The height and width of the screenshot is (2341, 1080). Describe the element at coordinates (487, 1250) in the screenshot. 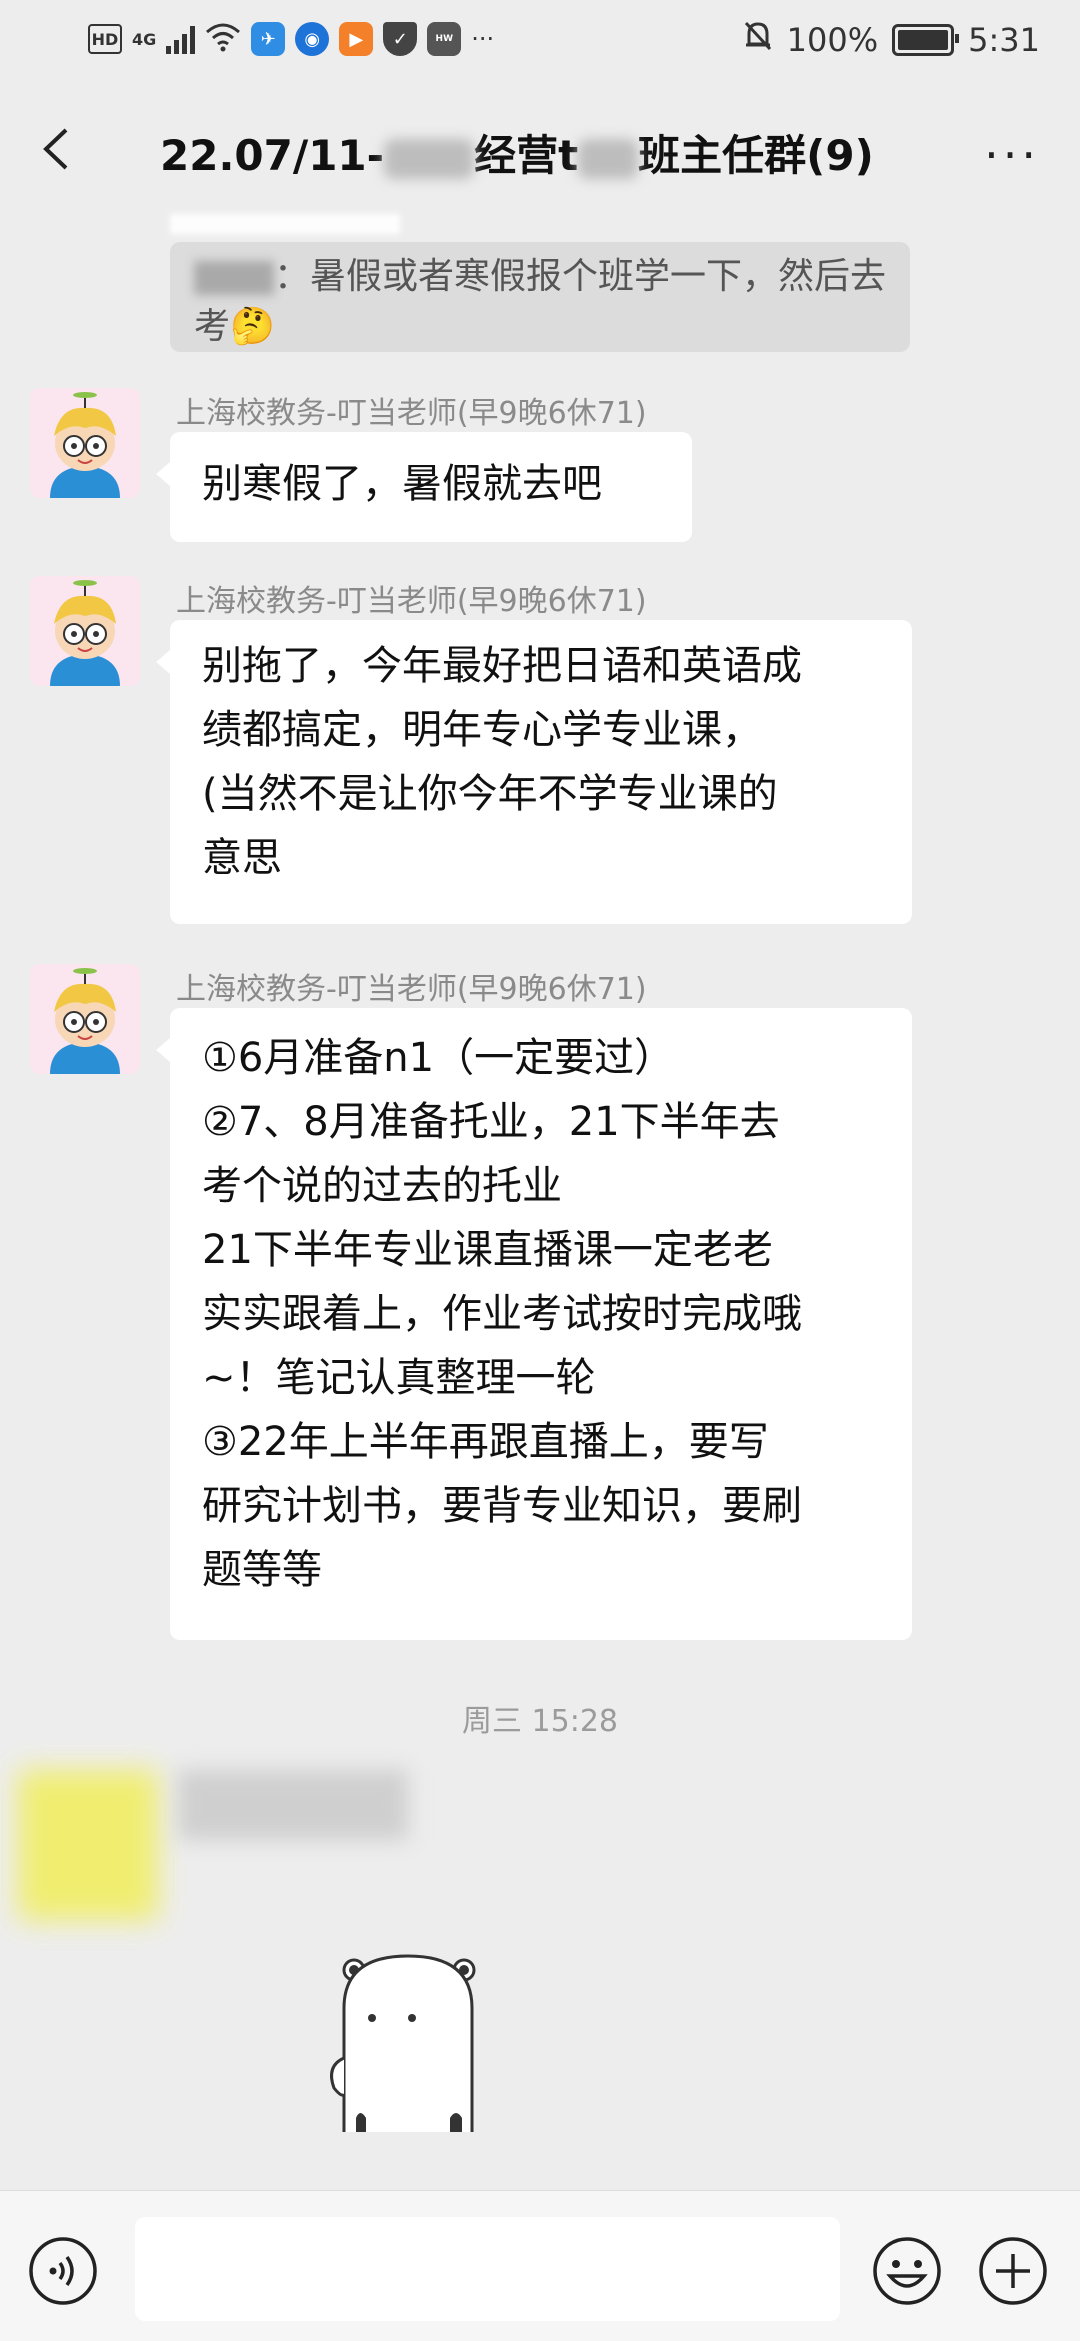

I see `message-line: 21下半年专业课直播课一定老老` at that location.